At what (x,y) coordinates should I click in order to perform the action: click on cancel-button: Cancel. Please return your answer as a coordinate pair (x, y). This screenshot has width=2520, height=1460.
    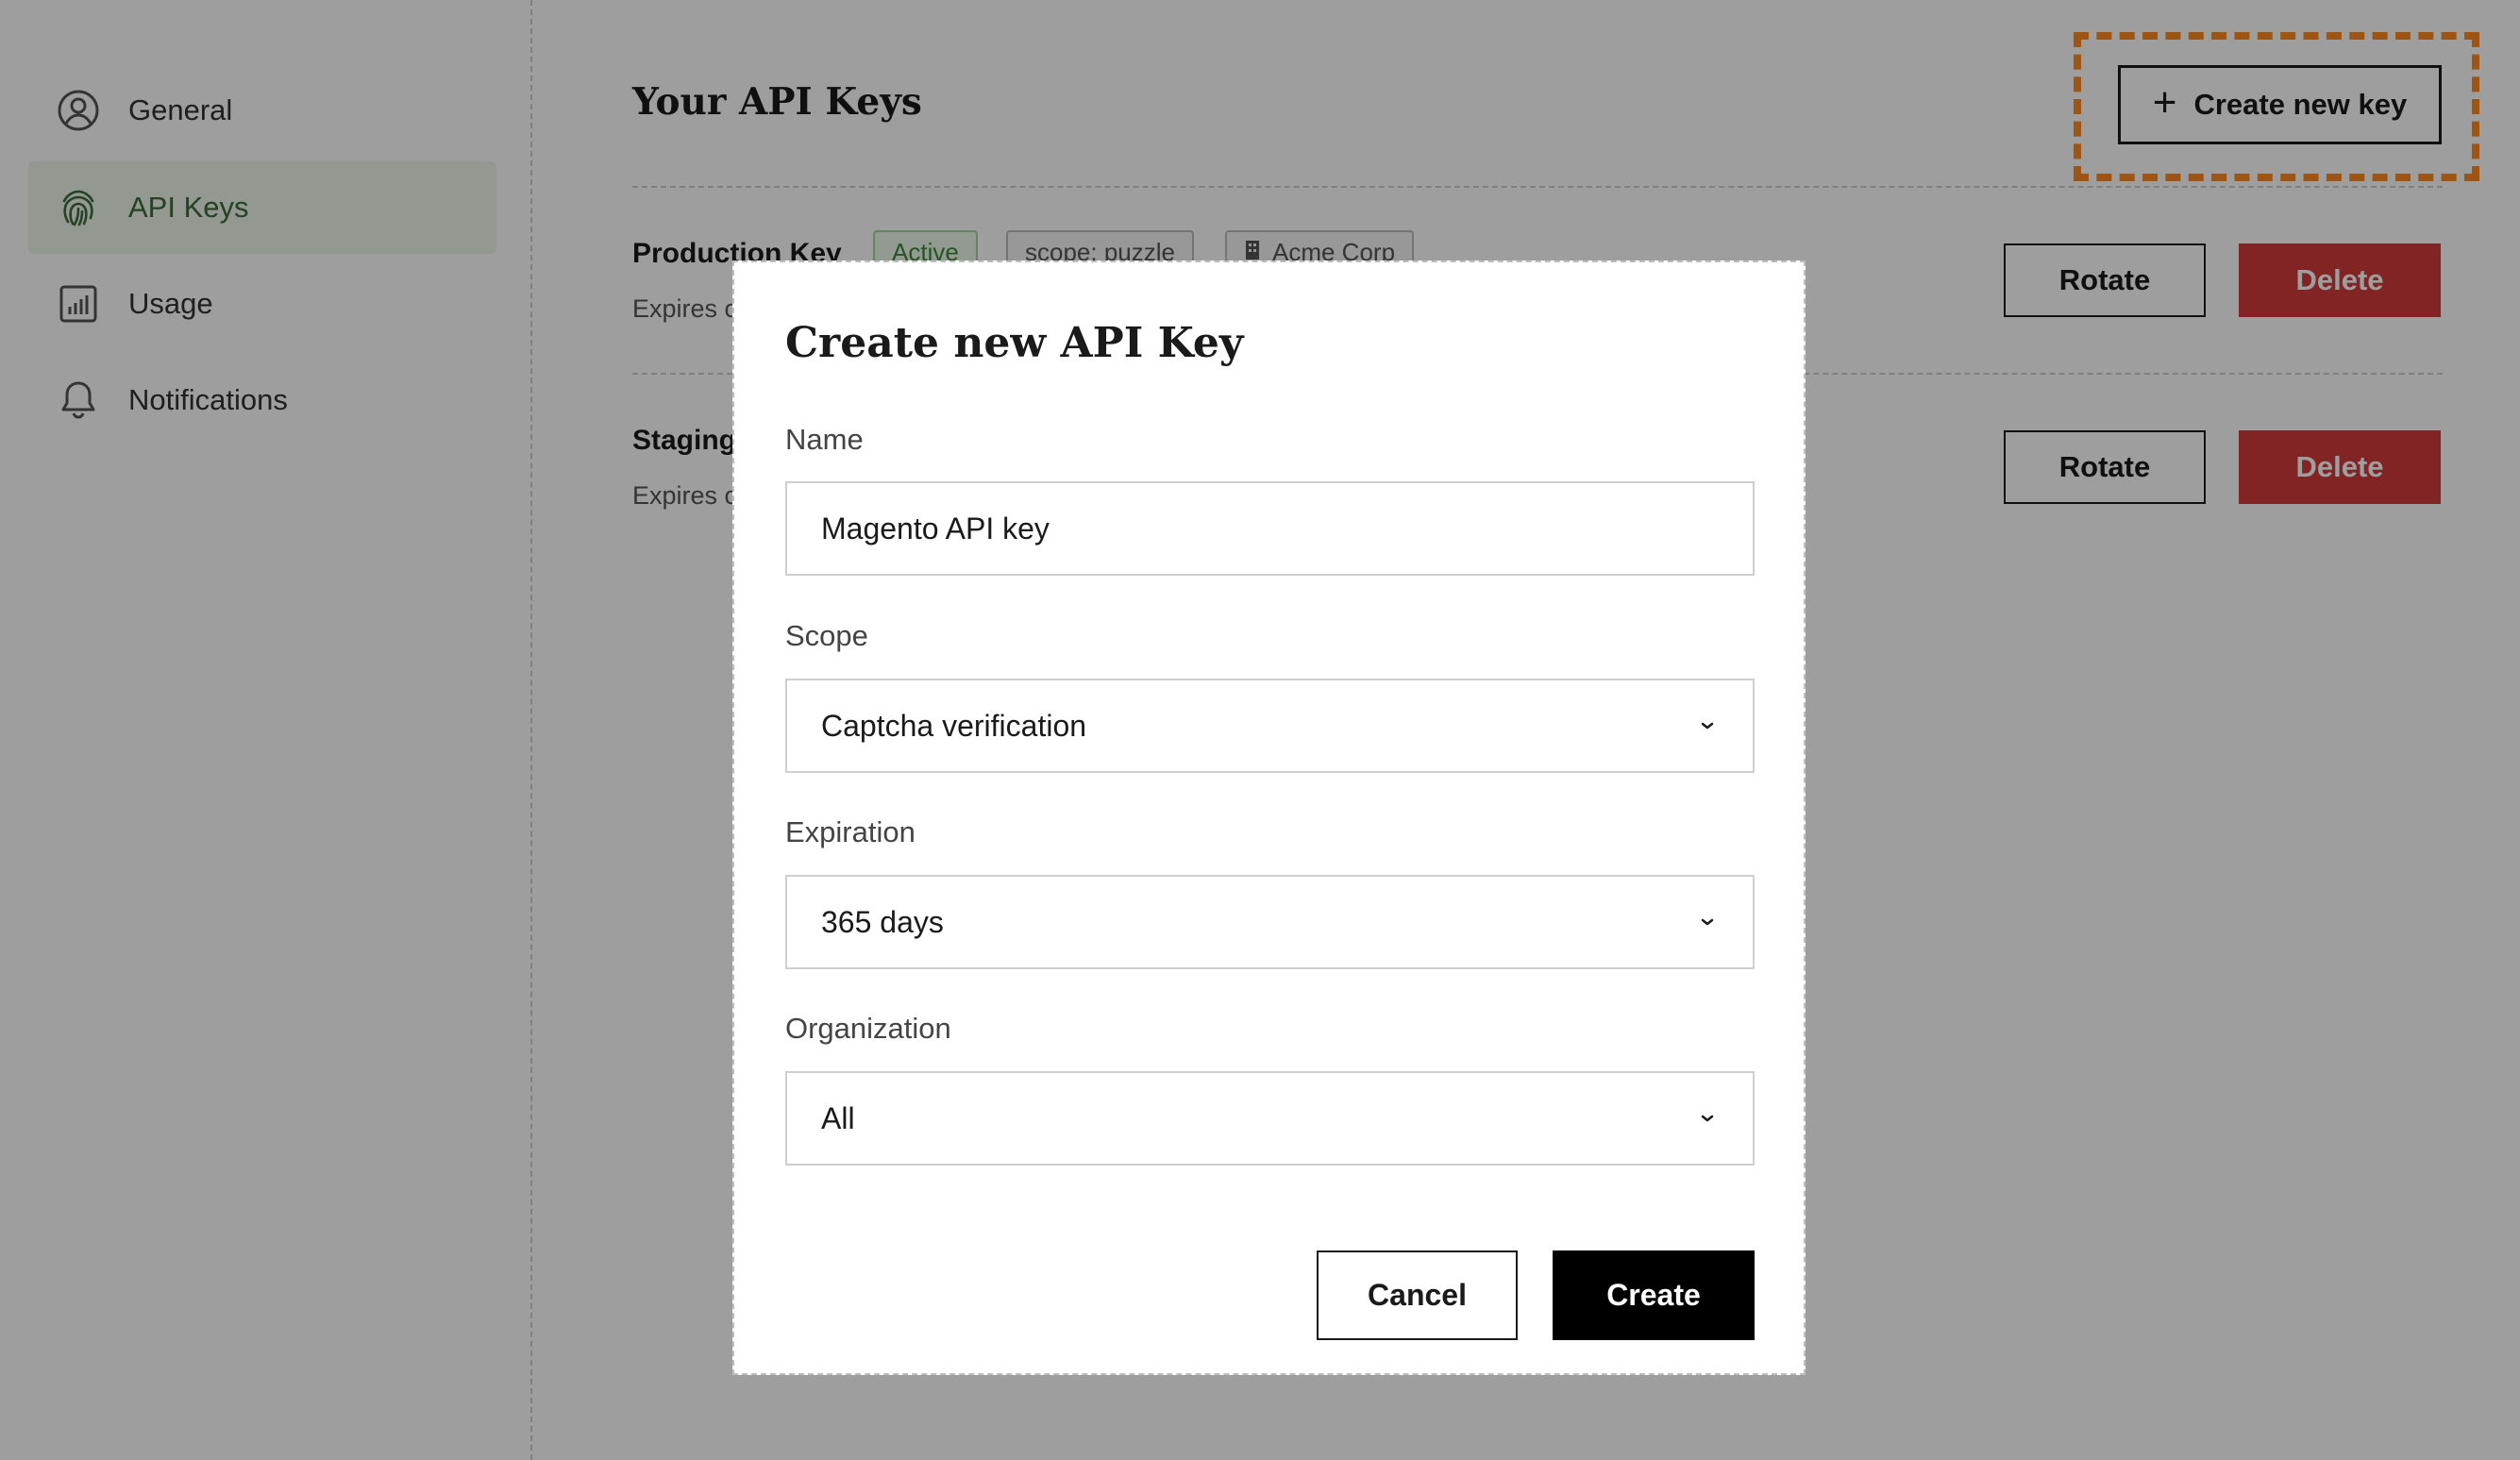
    Looking at the image, I should click on (1417, 1295).